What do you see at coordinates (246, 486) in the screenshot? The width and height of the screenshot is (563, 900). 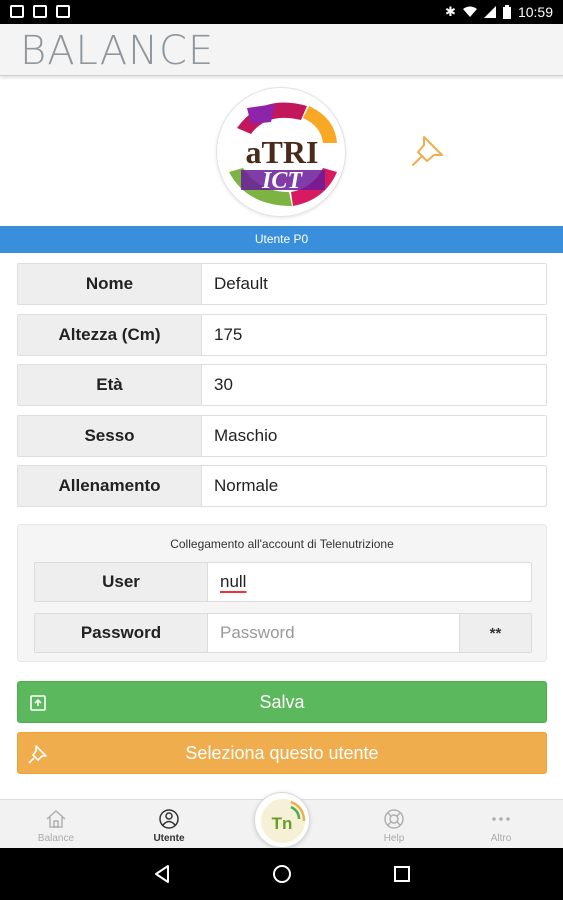 I see `training-value: Normale` at bounding box center [246, 486].